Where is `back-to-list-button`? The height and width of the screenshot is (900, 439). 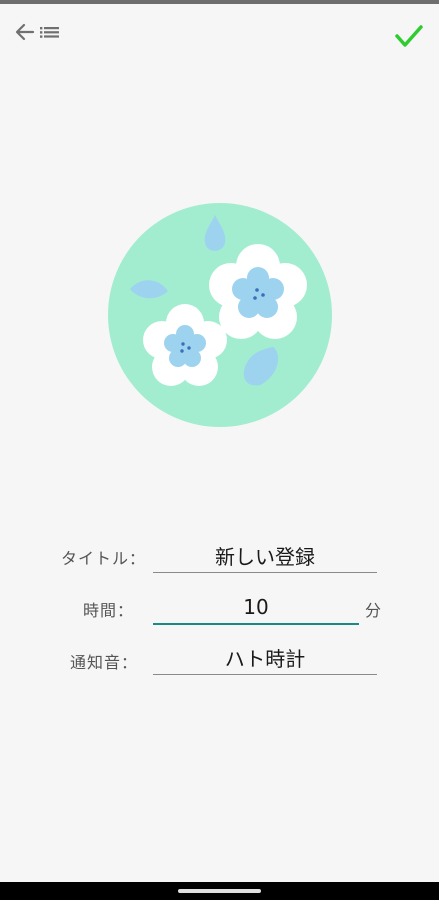
back-to-list-button is located at coordinates (42, 32).